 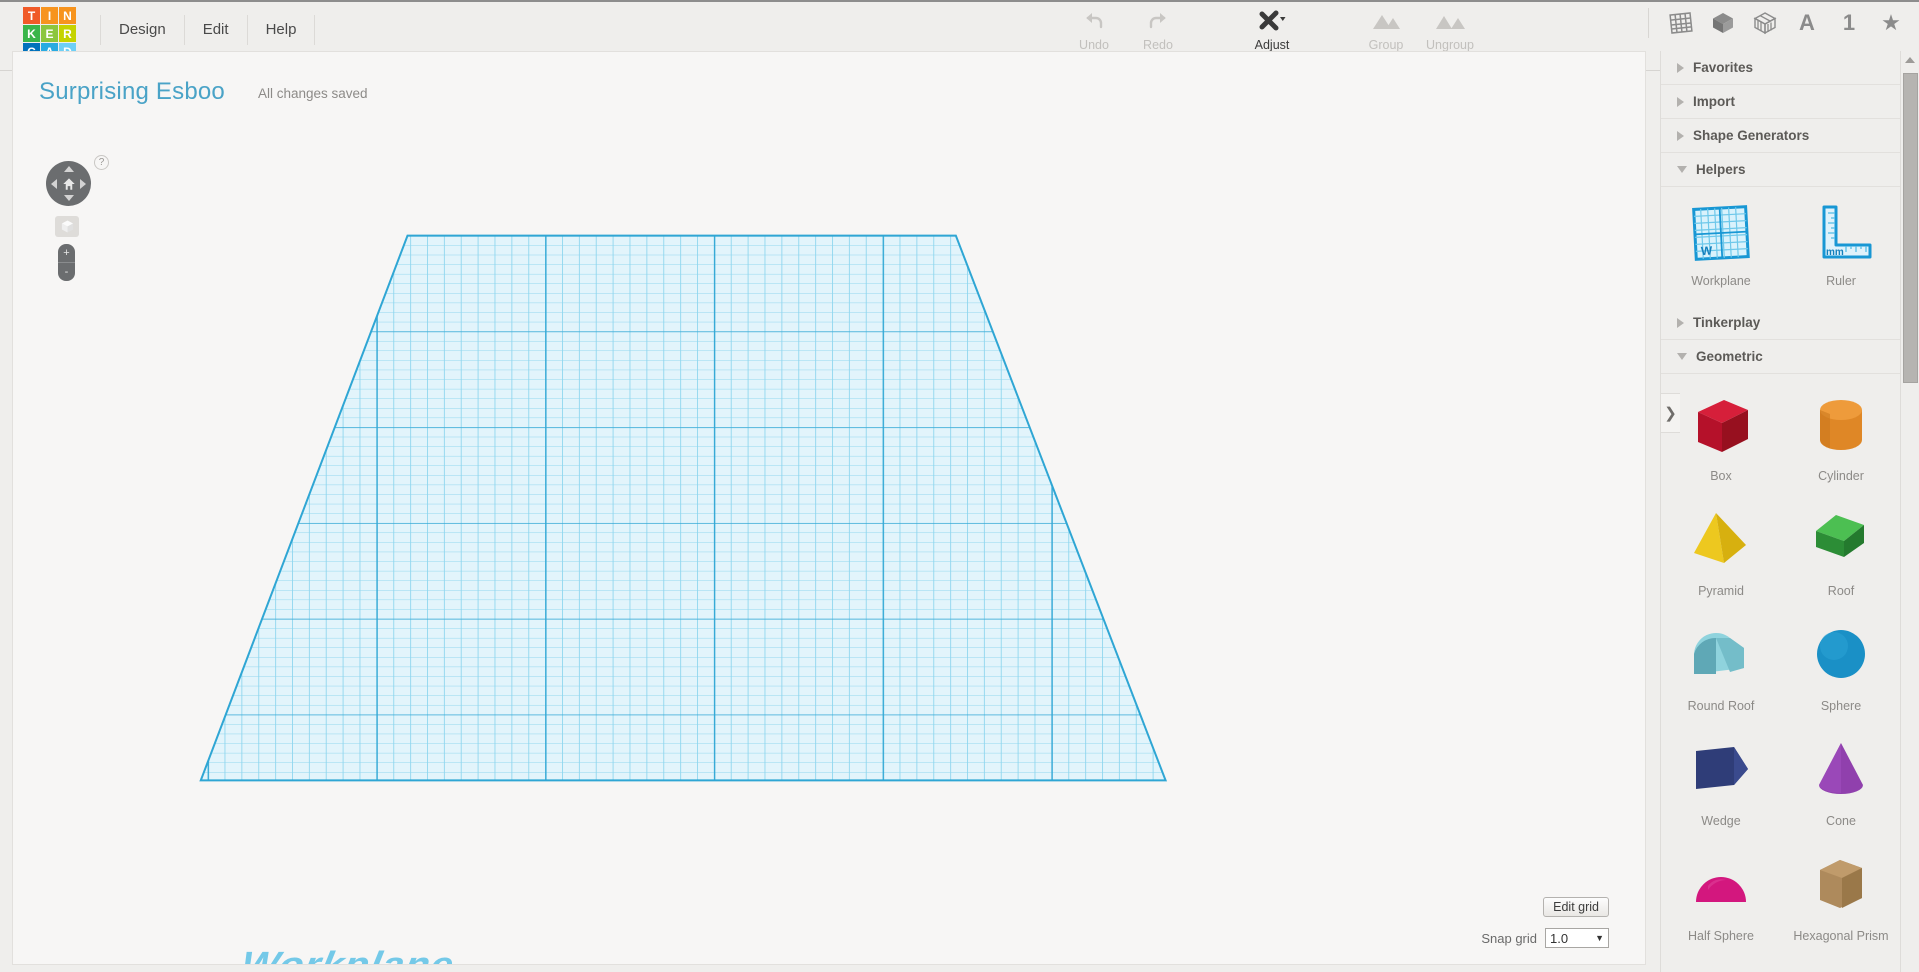 I want to click on menu-item-design: Design, so click(x=142, y=30).